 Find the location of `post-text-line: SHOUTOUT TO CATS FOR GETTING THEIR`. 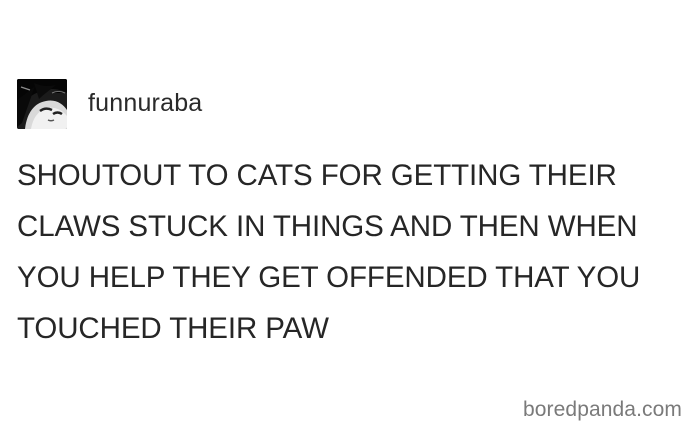

post-text-line: SHOUTOUT TO CATS FOR GETTING THEIR is located at coordinates (317, 175).